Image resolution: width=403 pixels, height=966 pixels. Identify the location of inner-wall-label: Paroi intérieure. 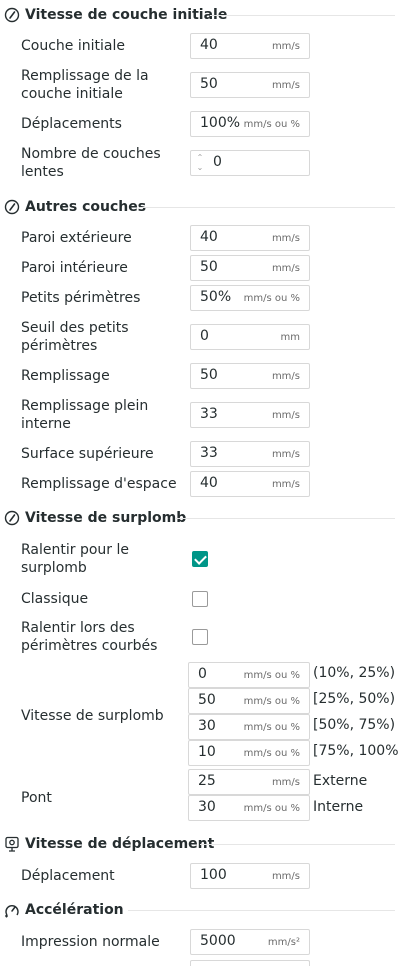
(74, 268).